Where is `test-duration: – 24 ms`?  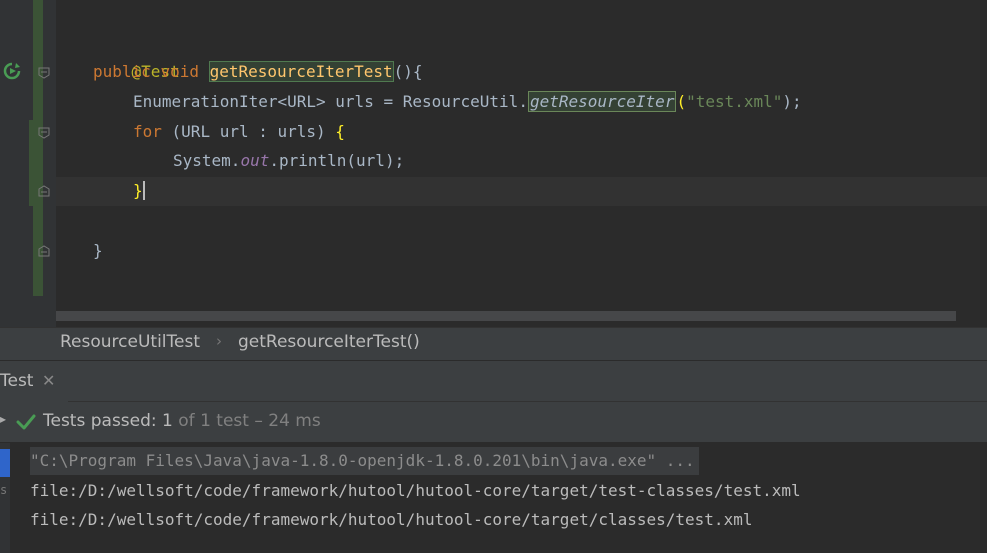
test-duration: – 24 ms is located at coordinates (287, 421).